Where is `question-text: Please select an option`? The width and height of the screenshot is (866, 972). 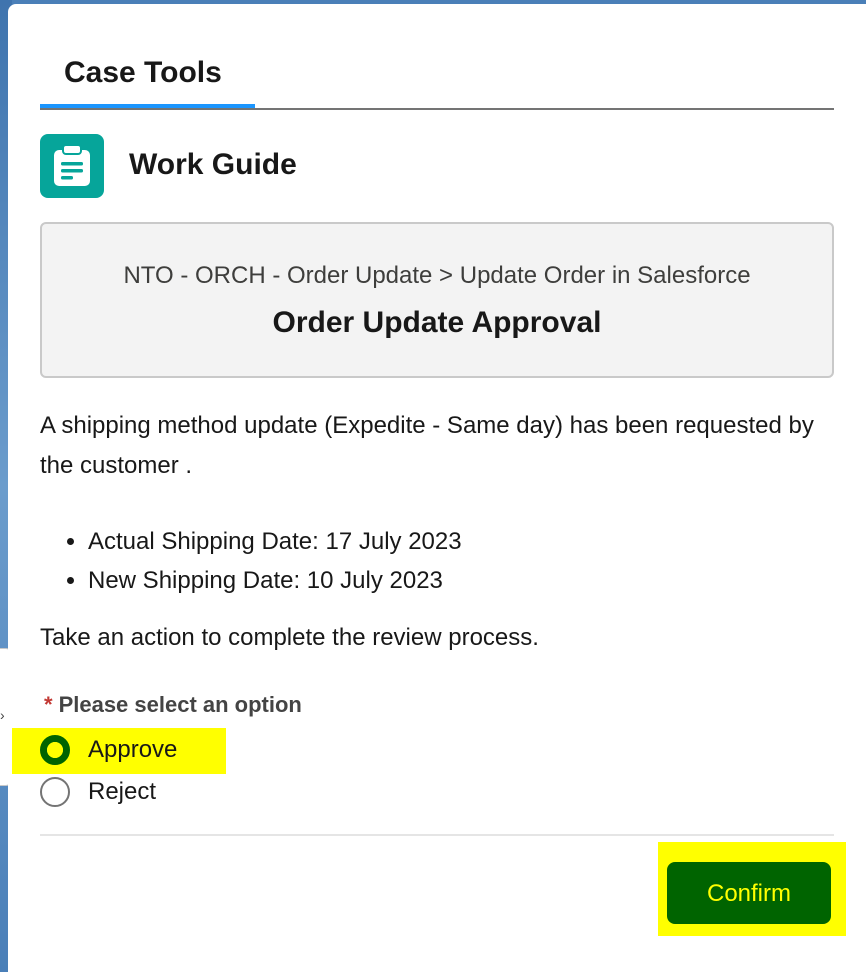 question-text: Please select an option is located at coordinates (180, 704).